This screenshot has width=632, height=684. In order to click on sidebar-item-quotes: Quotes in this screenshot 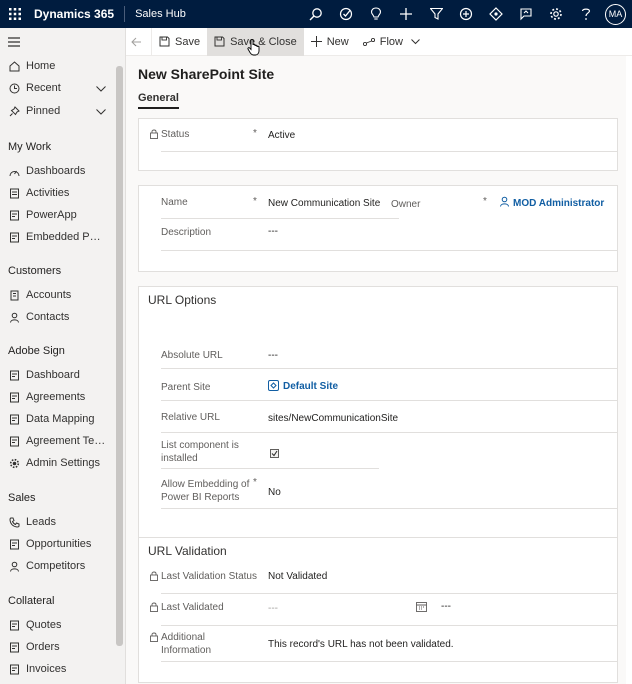, I will do `click(57, 625)`.